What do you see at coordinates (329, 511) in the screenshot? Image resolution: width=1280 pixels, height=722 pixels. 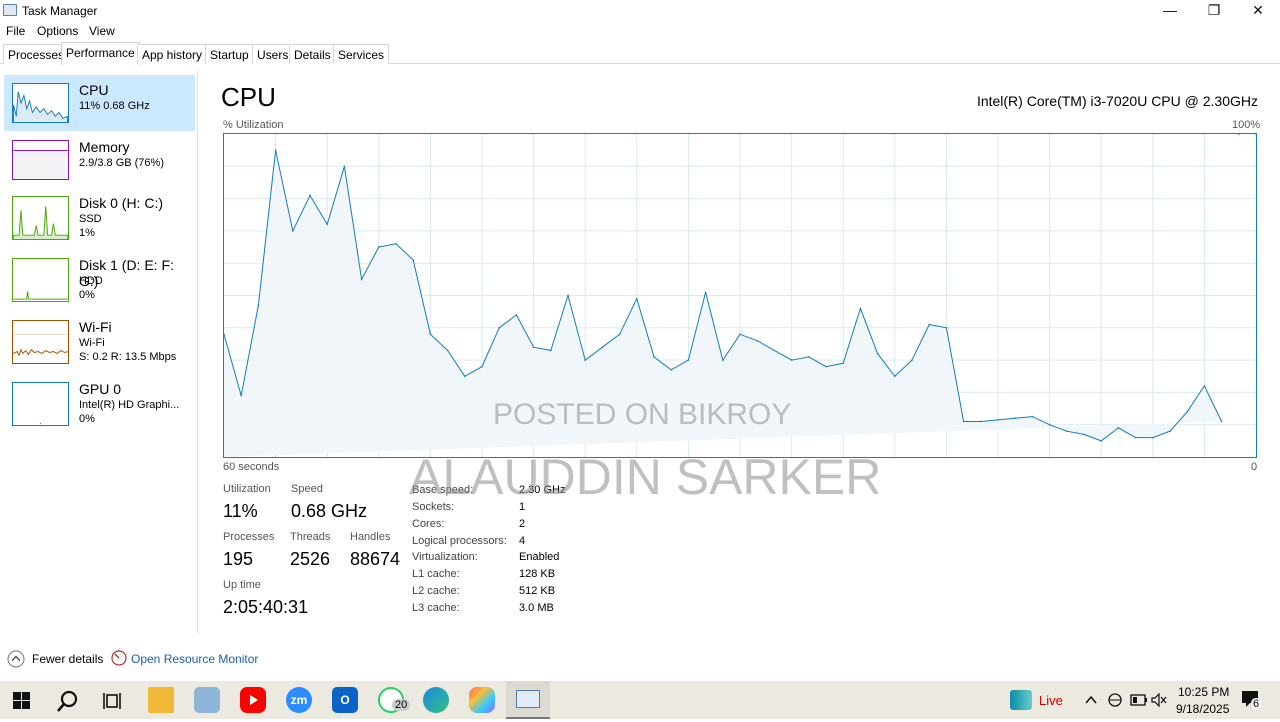 I see `speed-value: 0.68 GHz` at bounding box center [329, 511].